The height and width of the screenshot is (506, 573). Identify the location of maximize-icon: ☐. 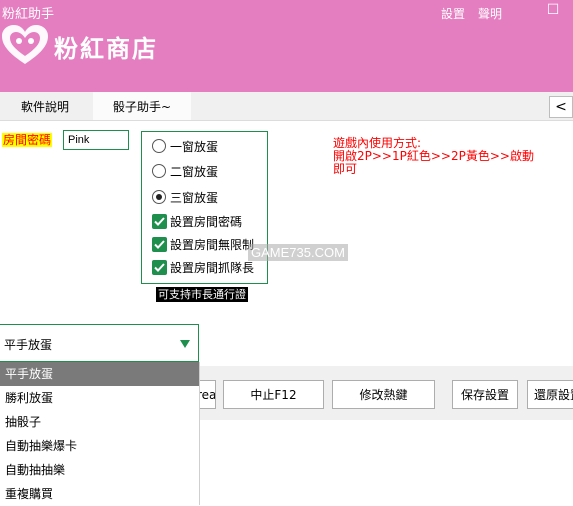
(553, 10).